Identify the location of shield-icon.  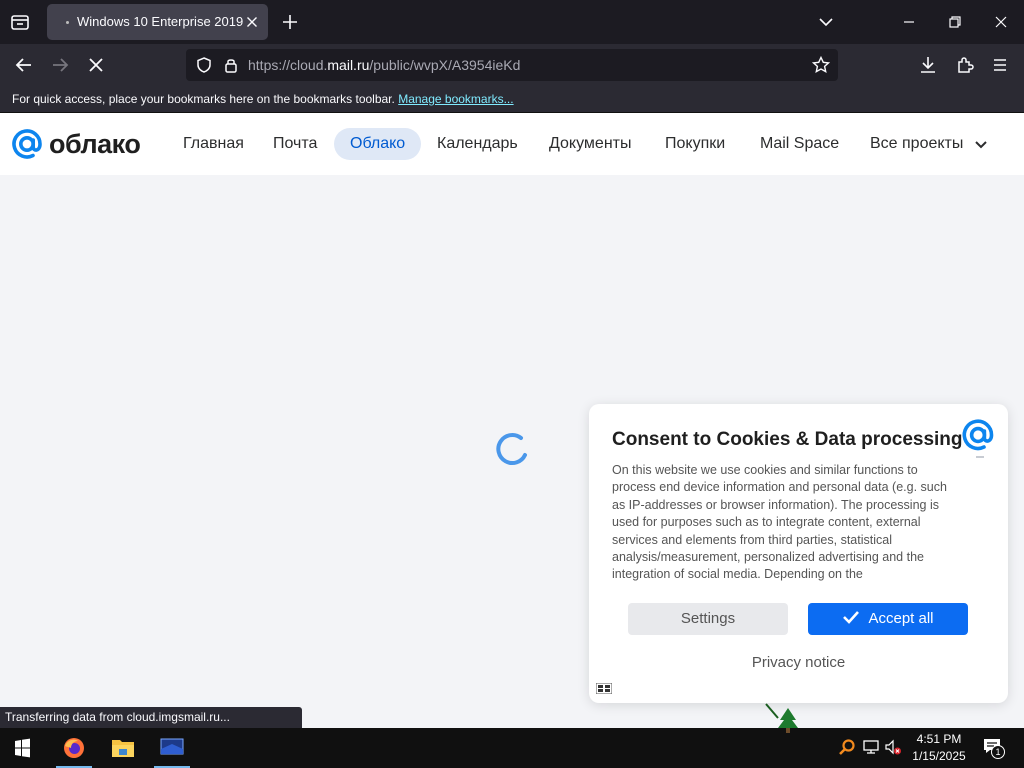
(204, 65).